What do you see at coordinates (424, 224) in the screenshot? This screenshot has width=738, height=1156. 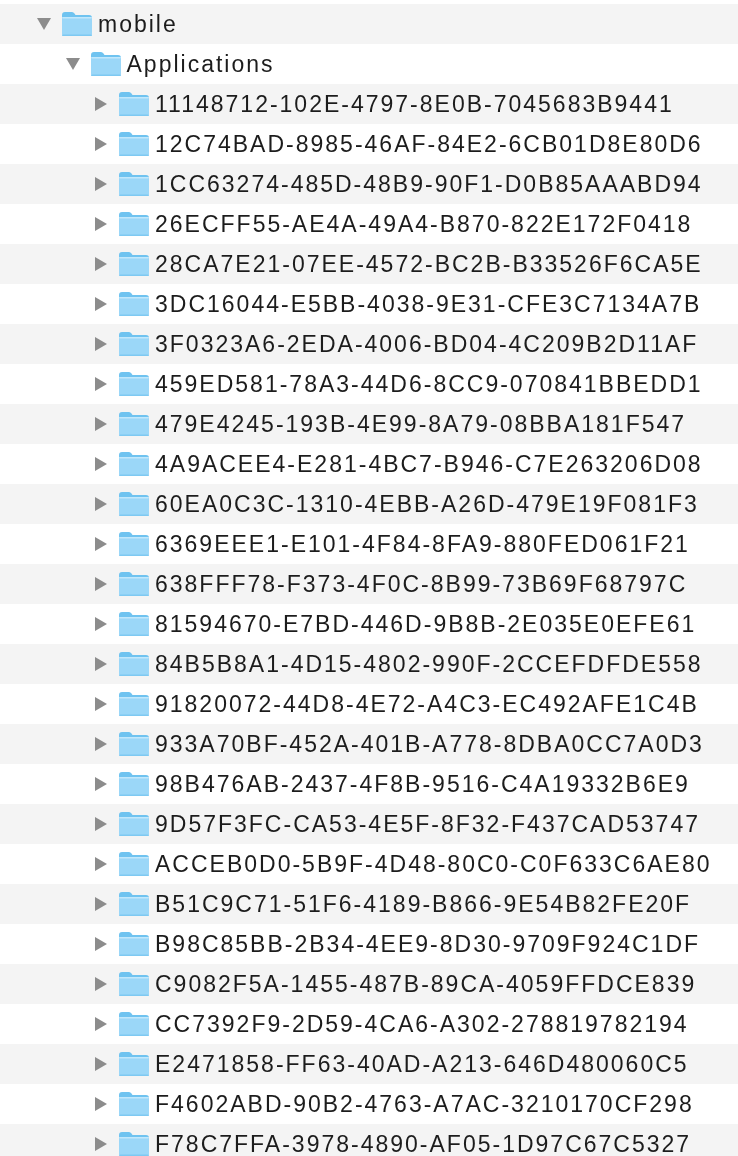 I see `folder-name: 26ECFF55-AE4A-49A4-B870-822E172F0418` at bounding box center [424, 224].